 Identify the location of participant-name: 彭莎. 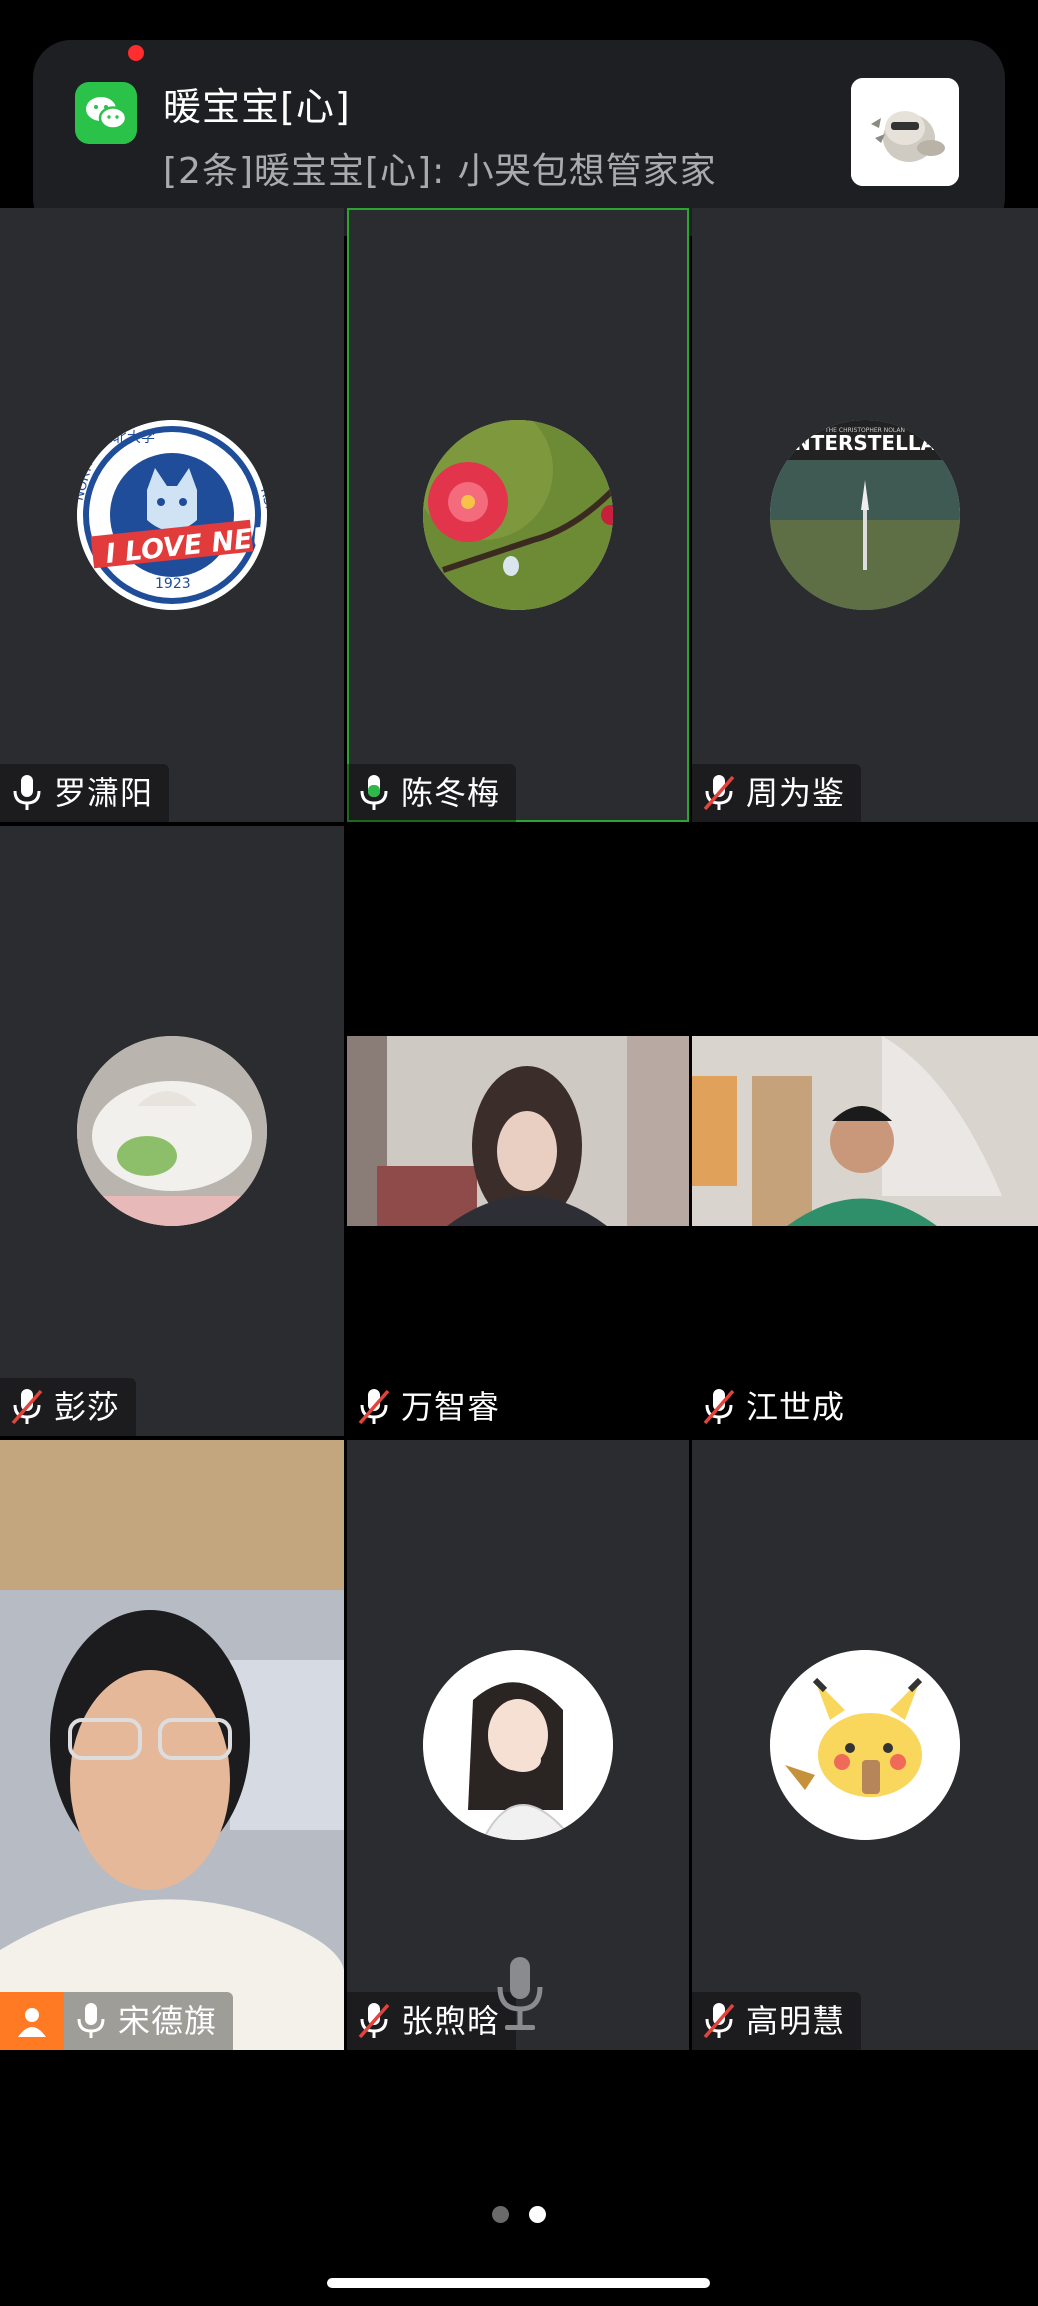
(87, 1407).